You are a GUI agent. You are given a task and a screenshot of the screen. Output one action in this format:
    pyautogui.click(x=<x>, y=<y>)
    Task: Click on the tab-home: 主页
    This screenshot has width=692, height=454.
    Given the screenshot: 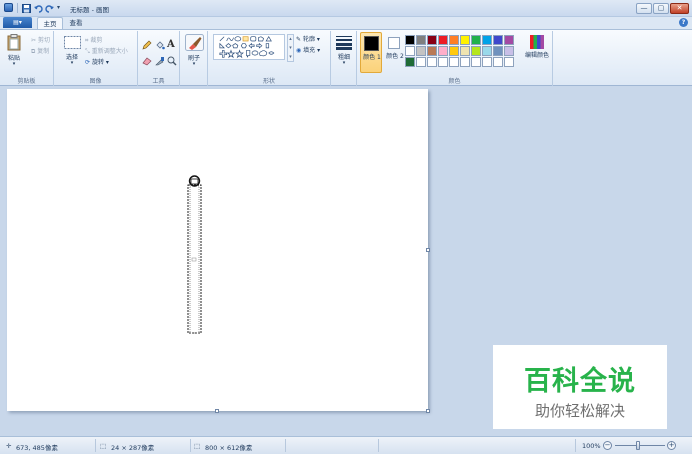 What is the action you would take?
    pyautogui.click(x=50, y=23)
    